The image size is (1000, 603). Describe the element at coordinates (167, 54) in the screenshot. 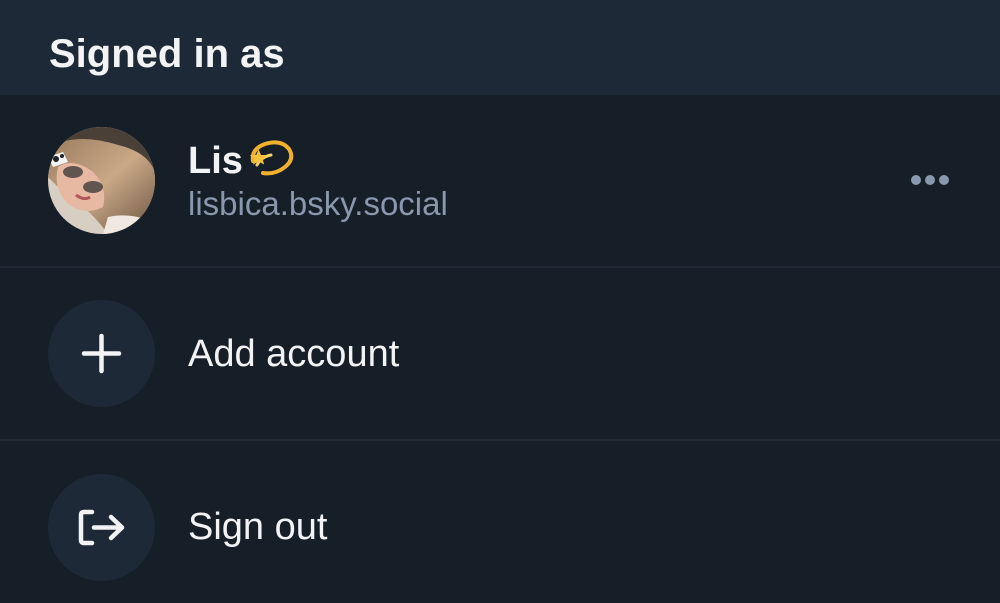

I see `header-title: Signed in as` at that location.